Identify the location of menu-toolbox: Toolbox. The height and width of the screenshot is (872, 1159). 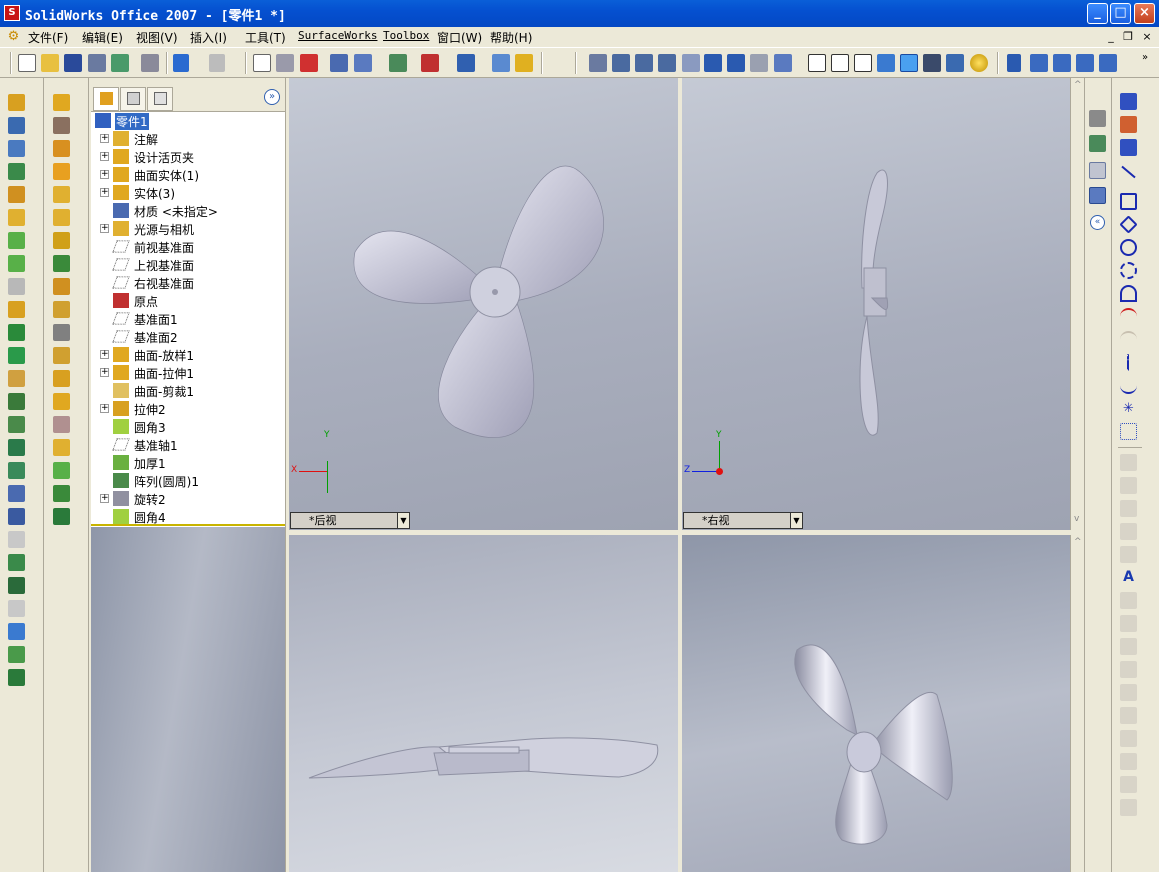
(406, 35).